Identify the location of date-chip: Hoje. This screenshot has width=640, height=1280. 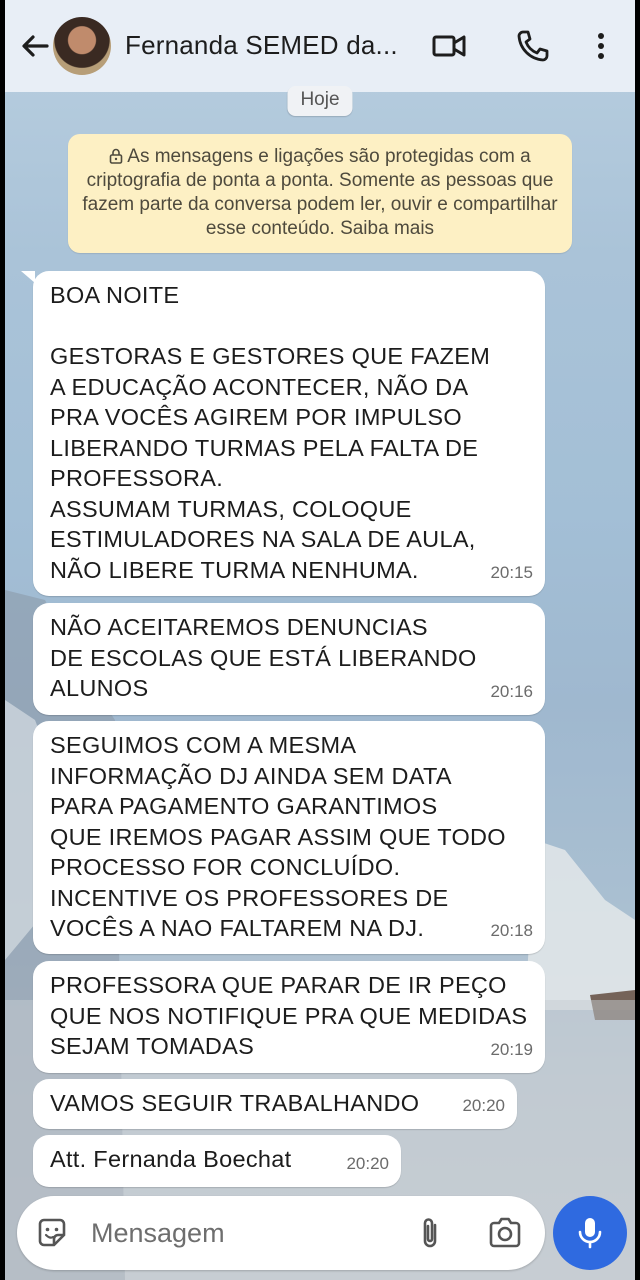
(320, 101).